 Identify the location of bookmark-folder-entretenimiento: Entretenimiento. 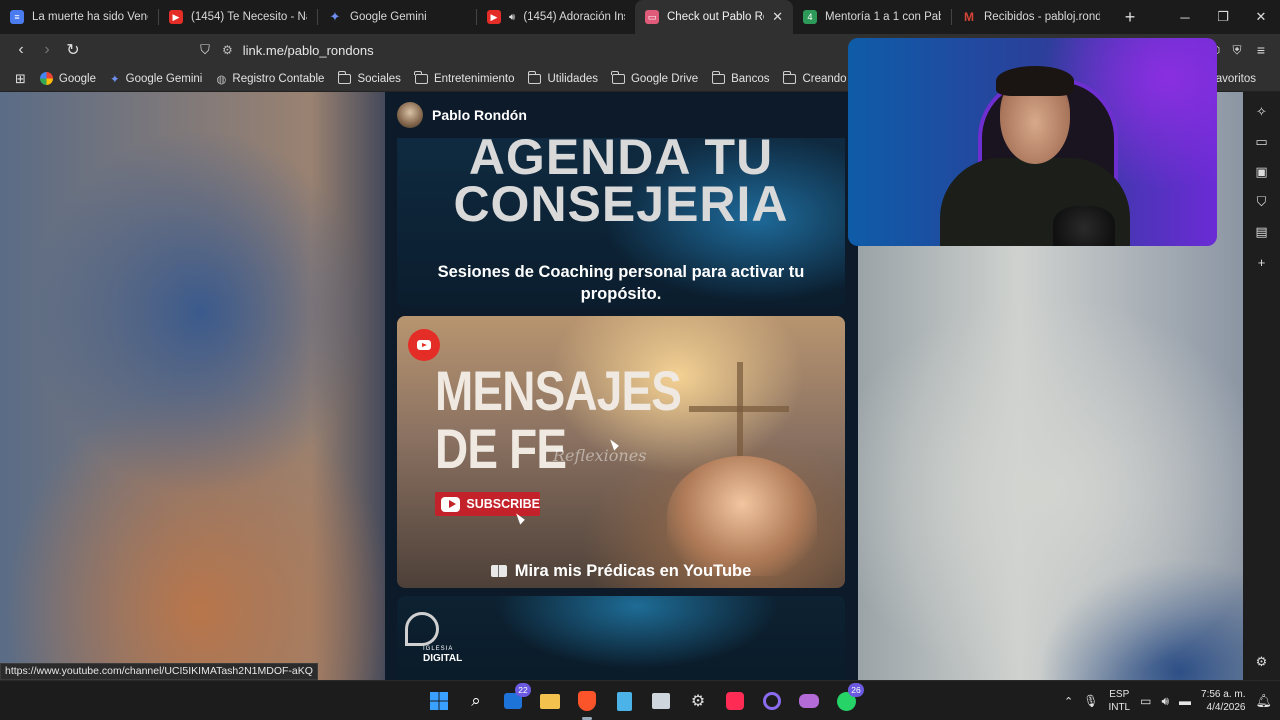
(465, 79).